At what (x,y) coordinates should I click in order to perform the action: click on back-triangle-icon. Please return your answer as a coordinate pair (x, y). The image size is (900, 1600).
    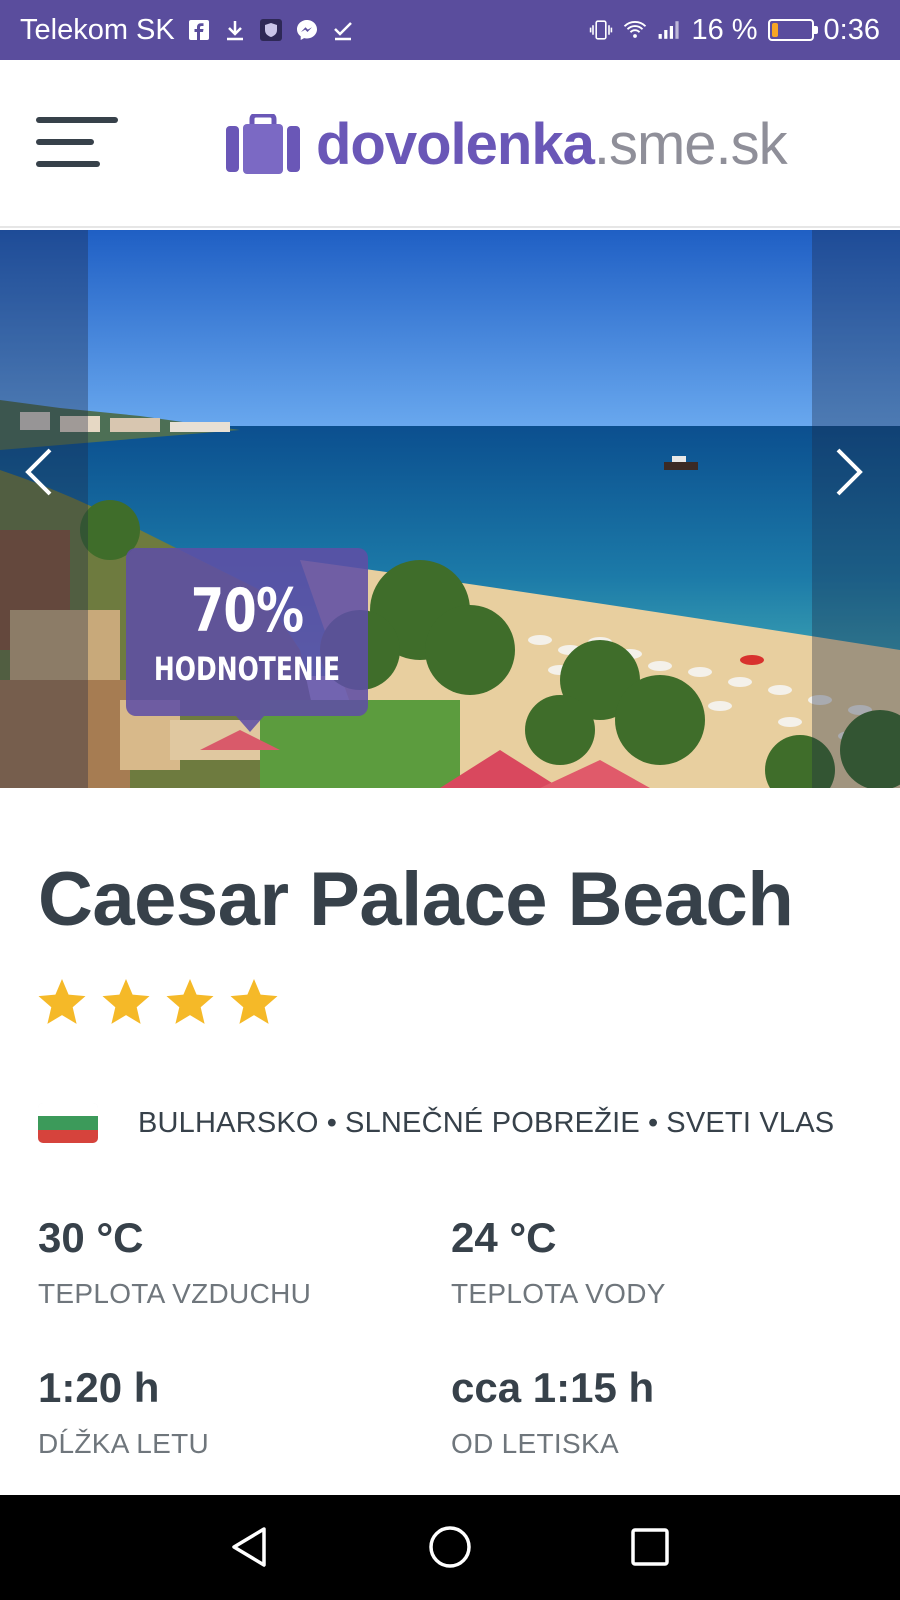
    Looking at the image, I should click on (249, 1547).